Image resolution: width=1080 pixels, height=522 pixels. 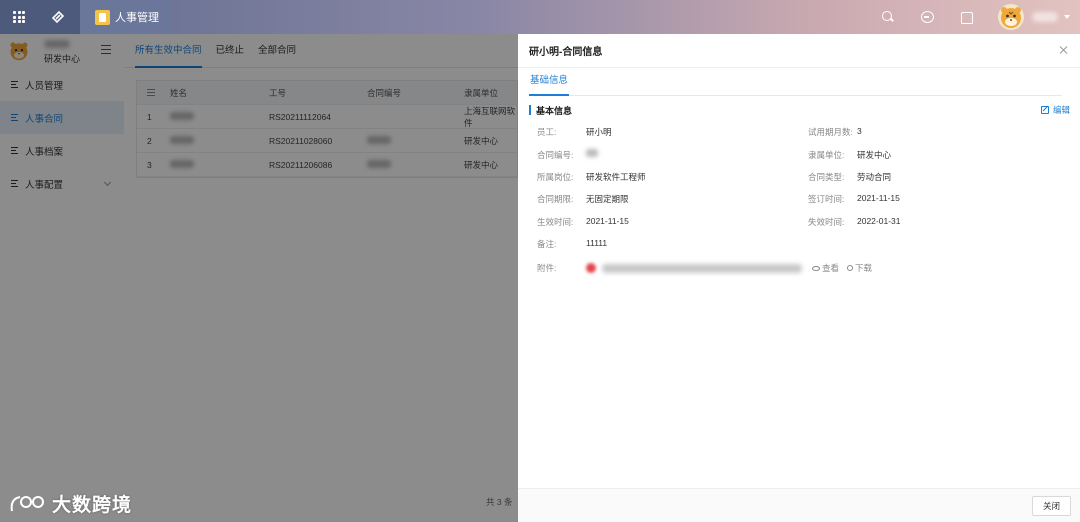 What do you see at coordinates (27, 503) in the screenshot?
I see `watermark-logo-icon` at bounding box center [27, 503].